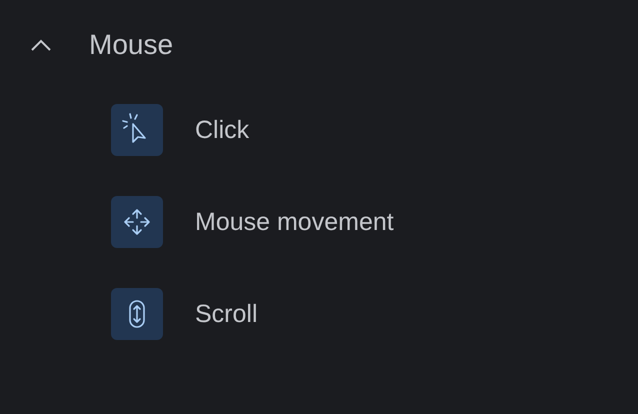  Describe the element at coordinates (137, 314) in the screenshot. I see `scroll-icon` at that location.